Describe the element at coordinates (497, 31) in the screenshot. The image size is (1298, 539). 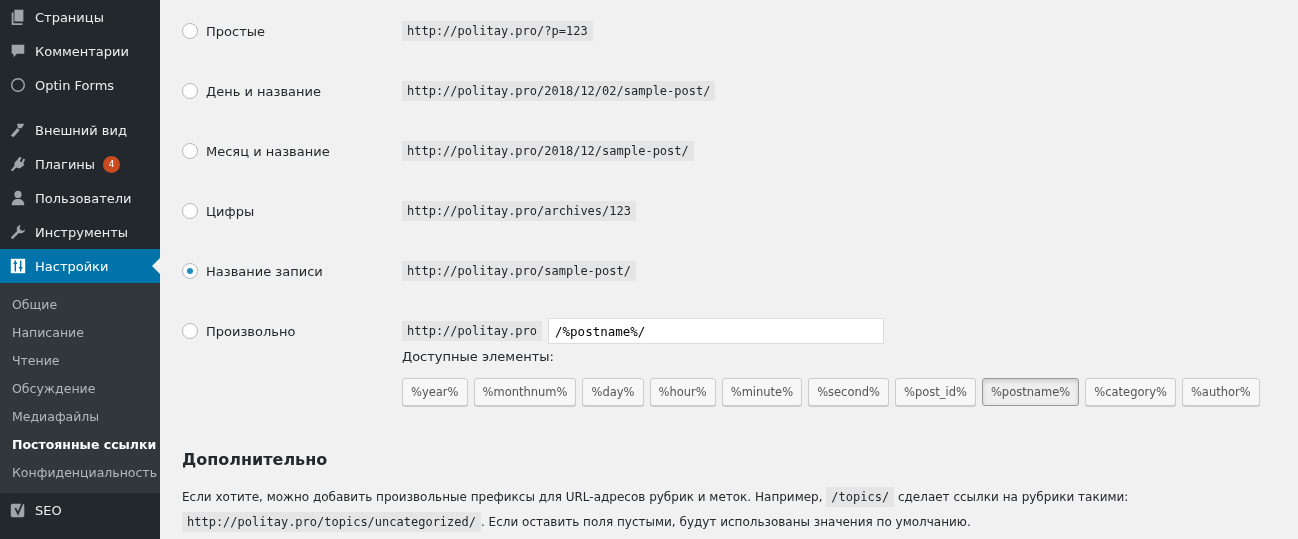
I see `url-example: http://politay.pro/?p=123` at that location.